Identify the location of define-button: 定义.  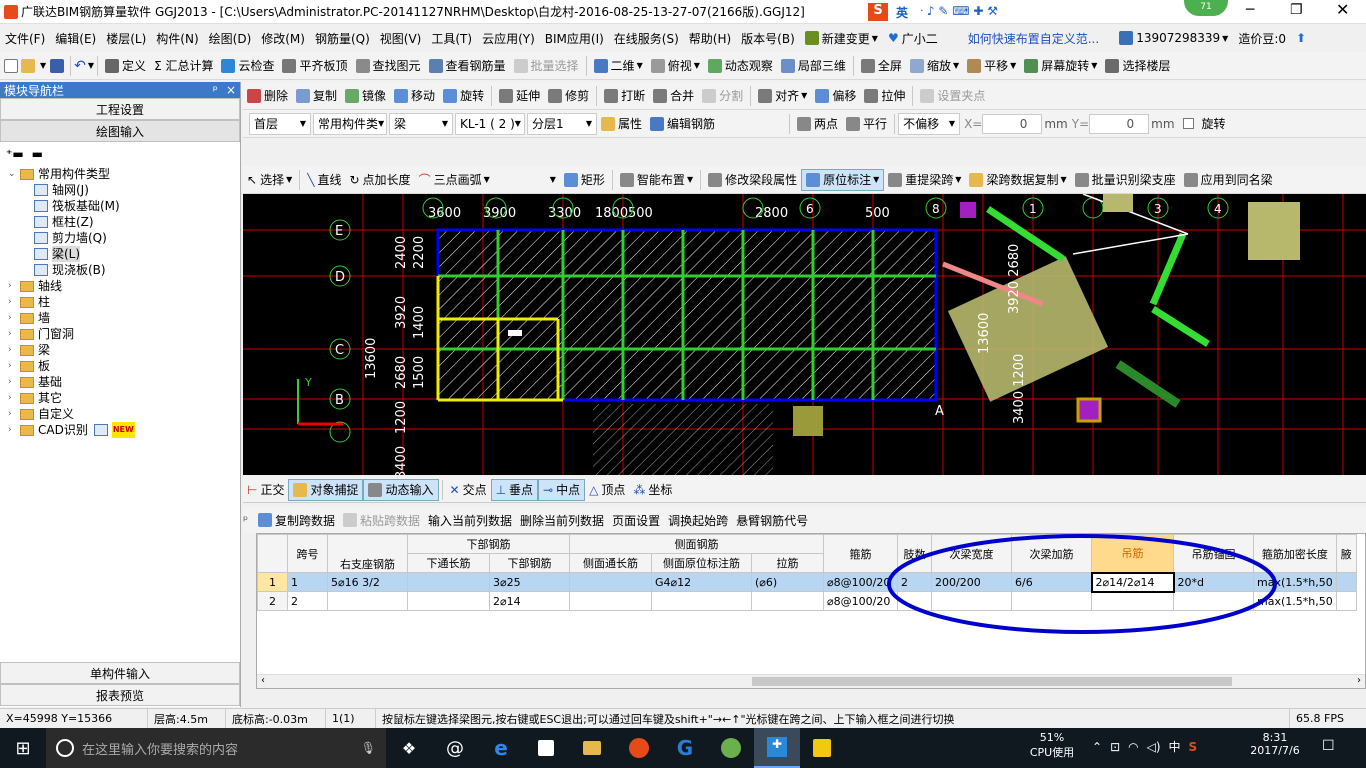
(125, 66).